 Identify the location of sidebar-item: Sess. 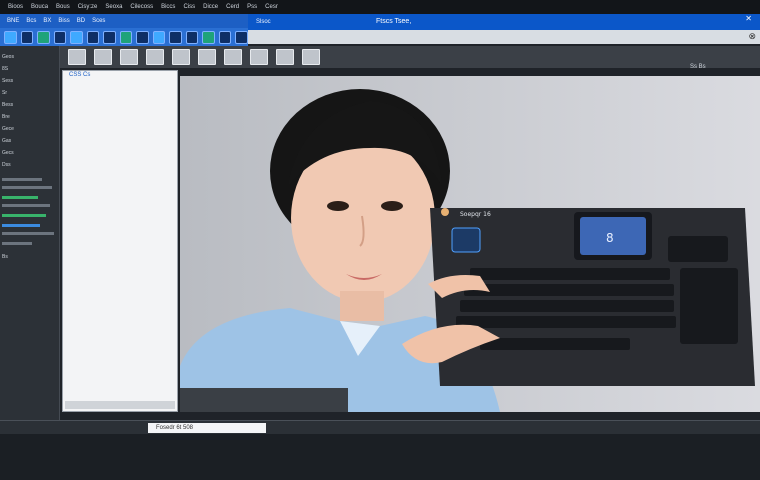
(7, 81).